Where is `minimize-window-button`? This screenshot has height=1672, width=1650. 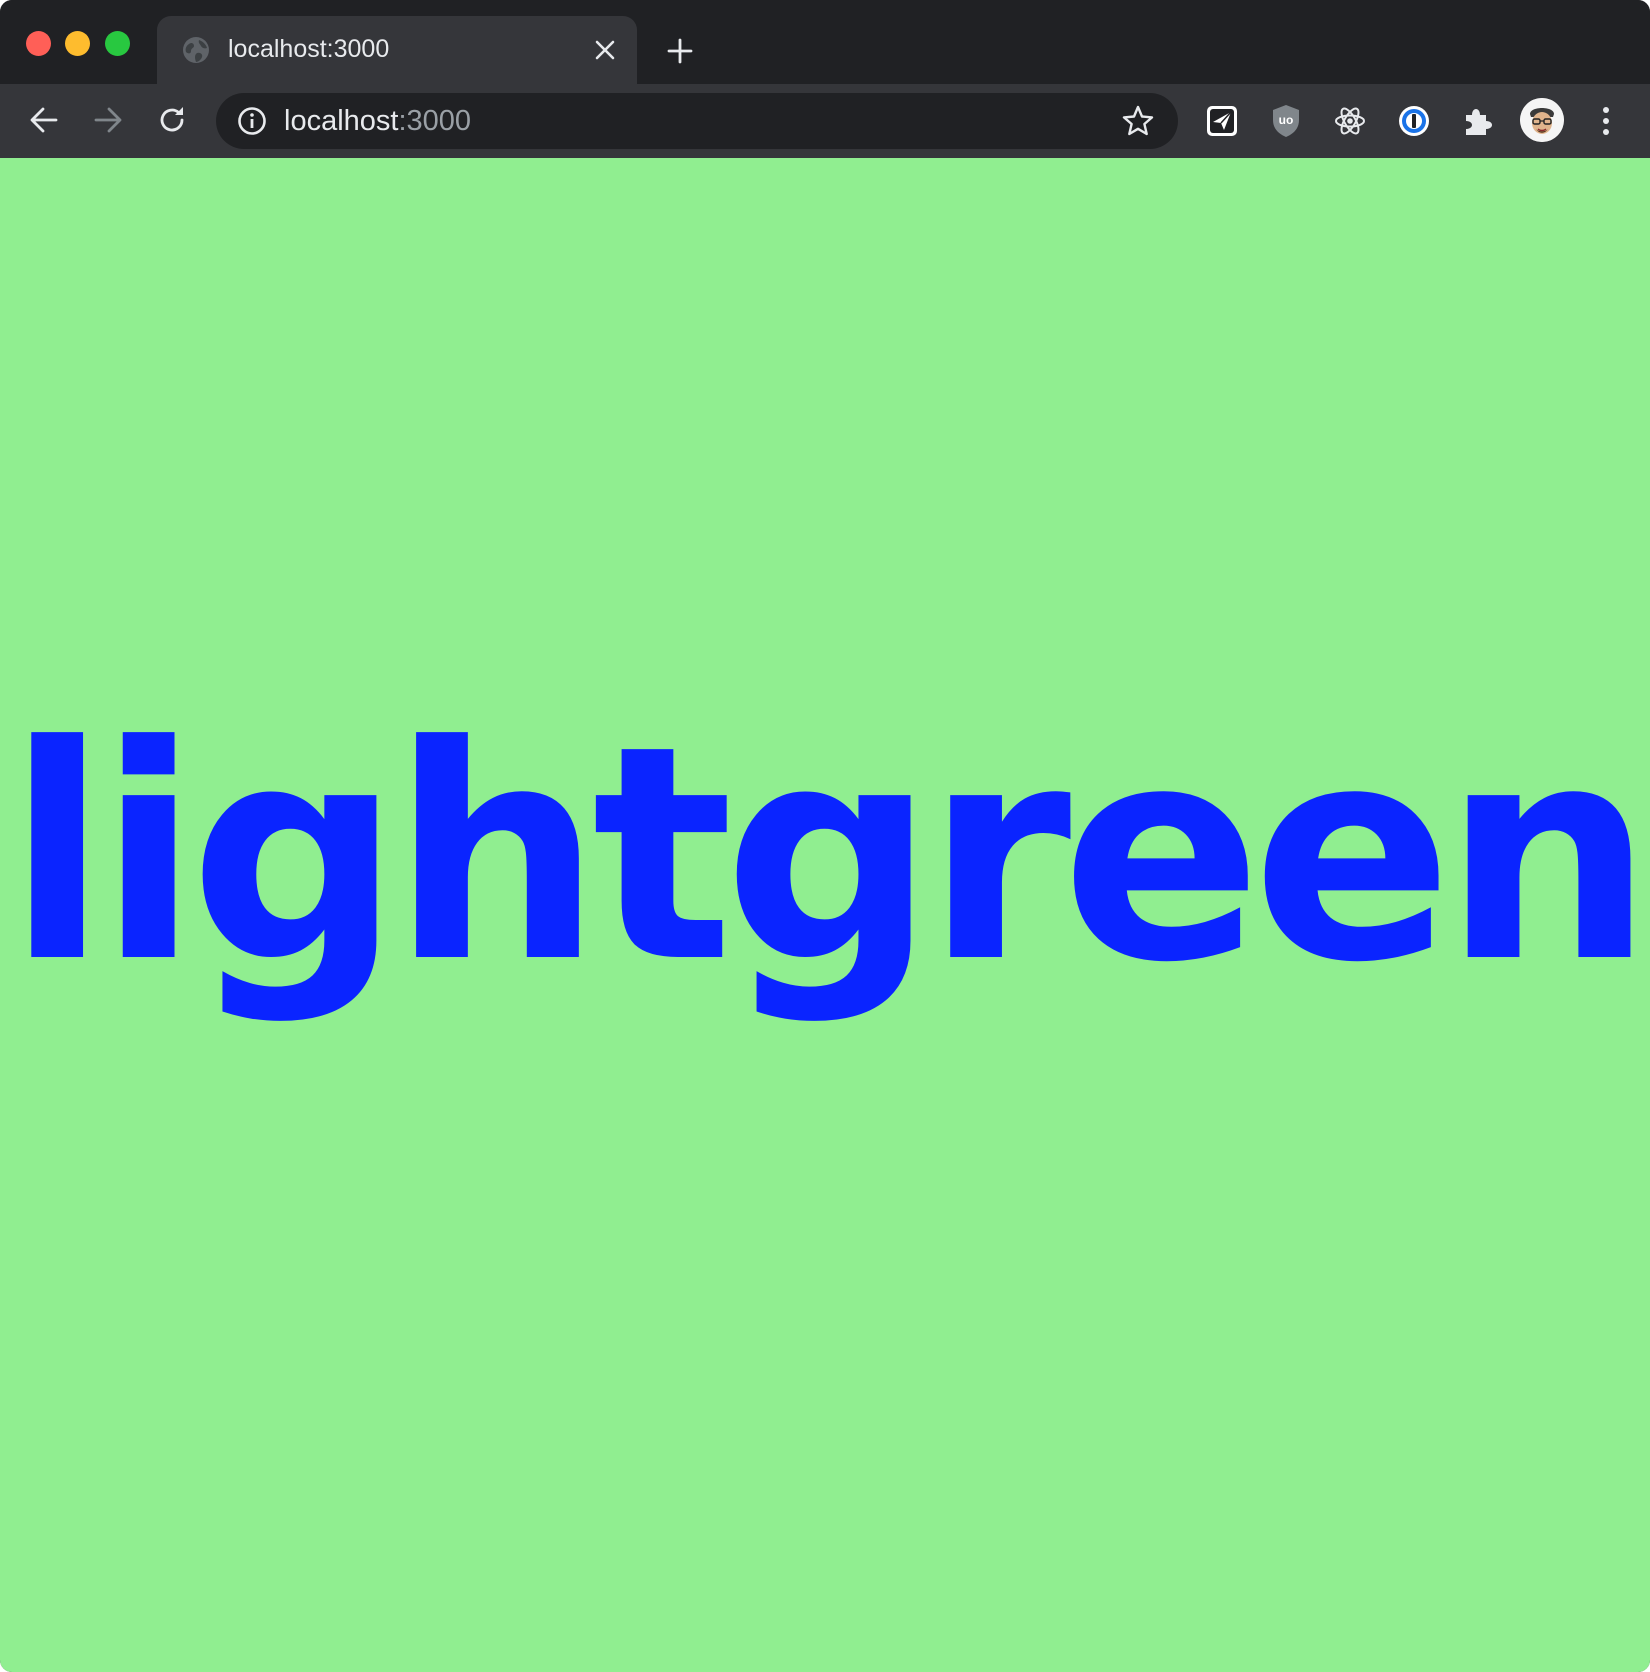 minimize-window-button is located at coordinates (77, 43).